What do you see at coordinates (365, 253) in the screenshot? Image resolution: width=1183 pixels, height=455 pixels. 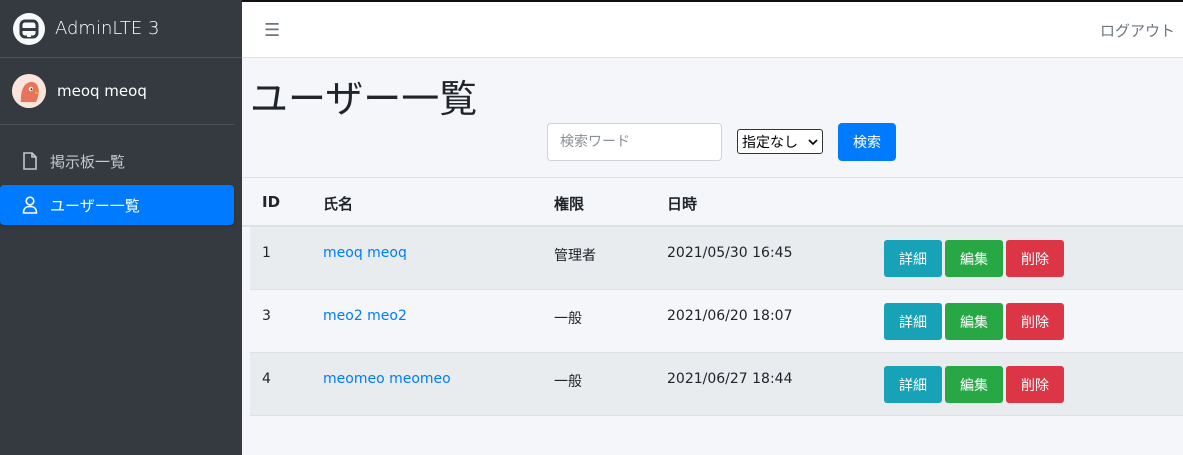 I see `cell-name-link: meoq meoq` at bounding box center [365, 253].